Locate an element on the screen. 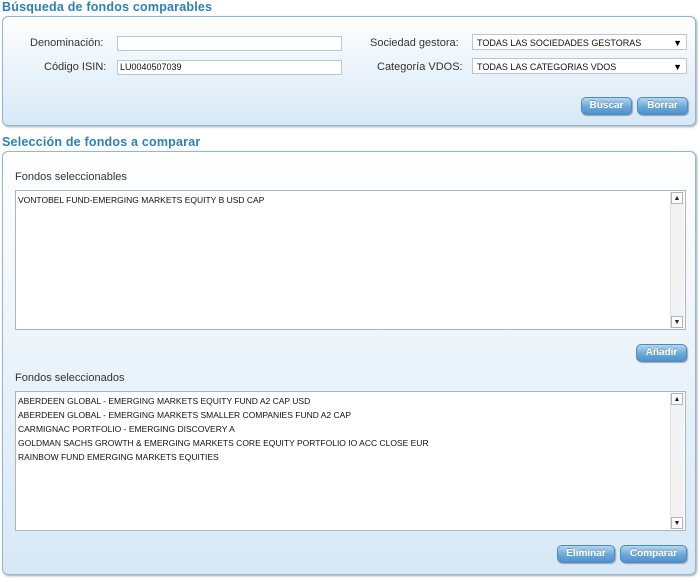  seleccionados-label: Fondos seleccionados is located at coordinates (70, 378).